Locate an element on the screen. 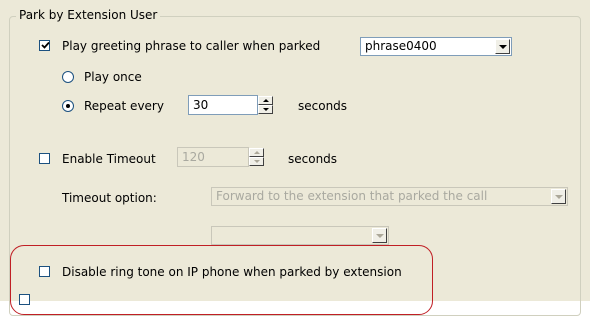 The width and height of the screenshot is (590, 316). repeat-interval-value: 30 is located at coordinates (201, 105).